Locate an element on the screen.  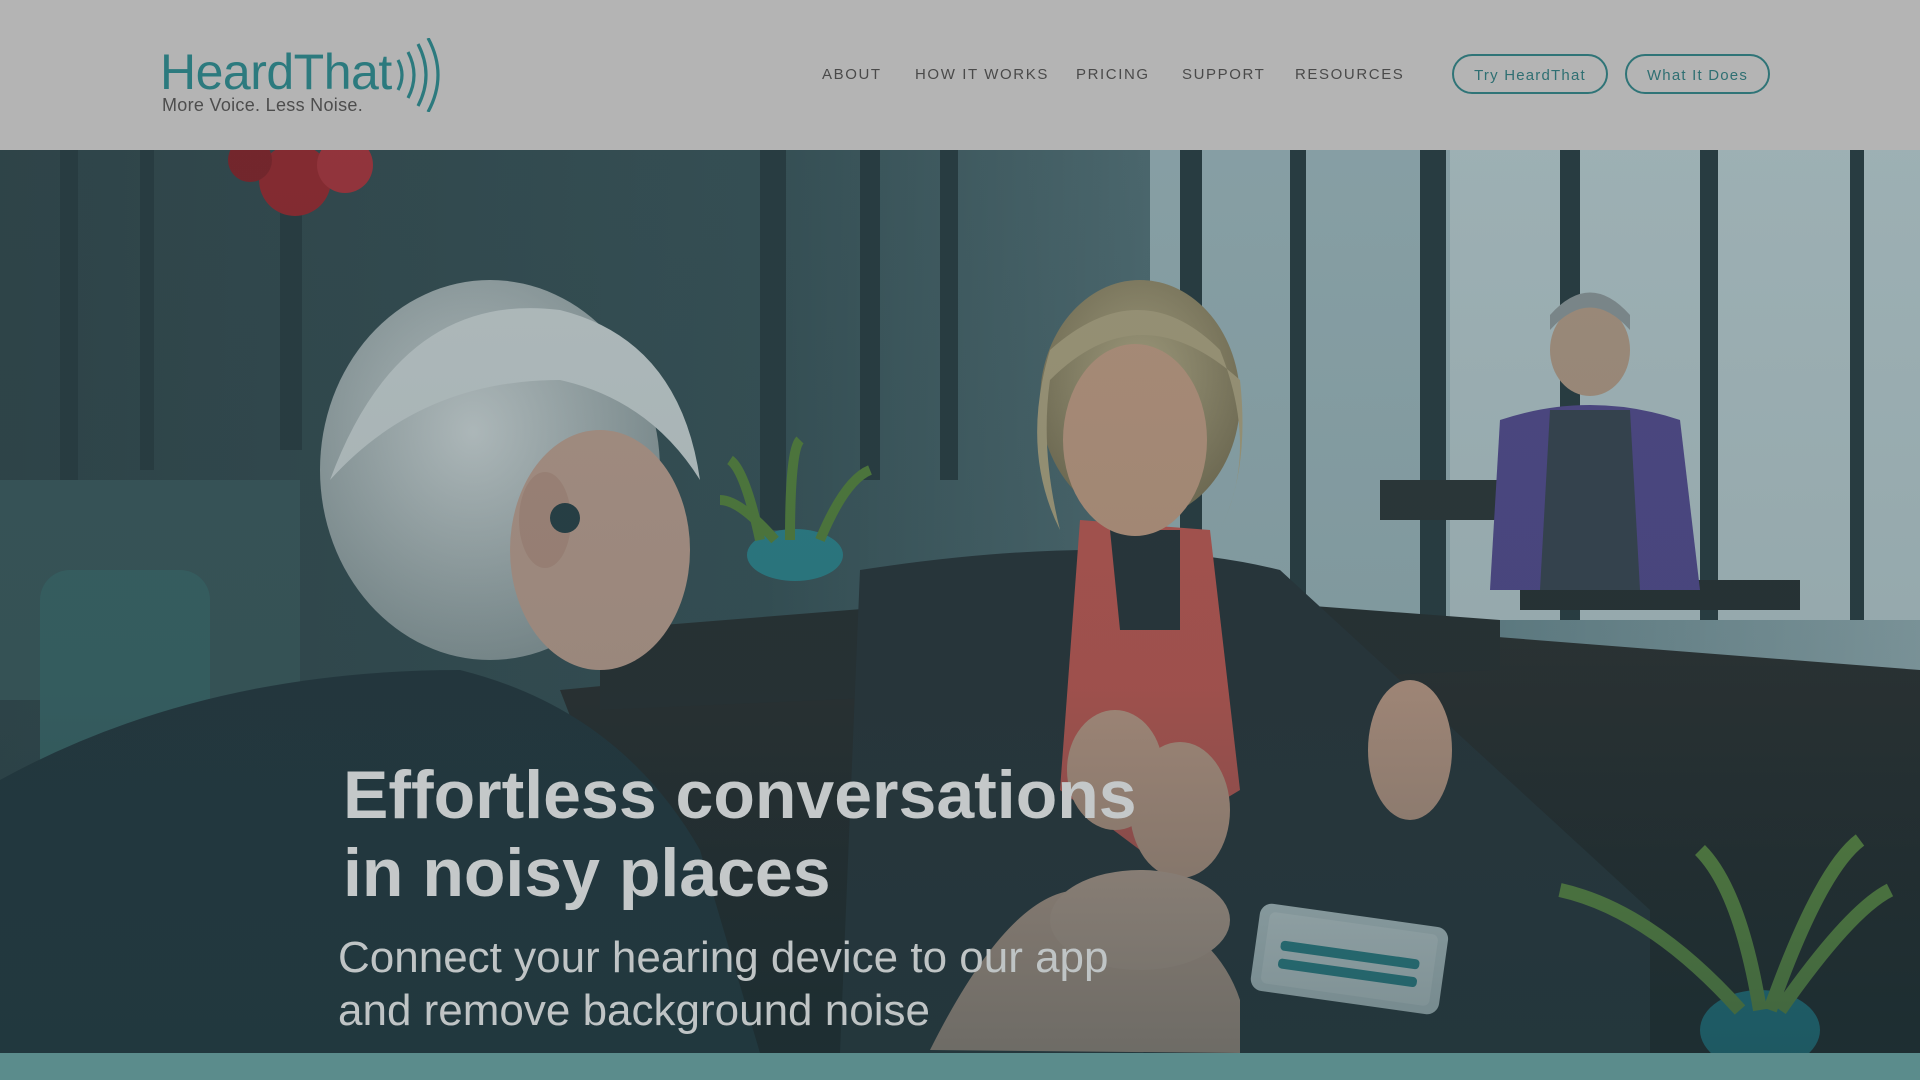
nav-support: SUPPORT is located at coordinates (1223, 75).